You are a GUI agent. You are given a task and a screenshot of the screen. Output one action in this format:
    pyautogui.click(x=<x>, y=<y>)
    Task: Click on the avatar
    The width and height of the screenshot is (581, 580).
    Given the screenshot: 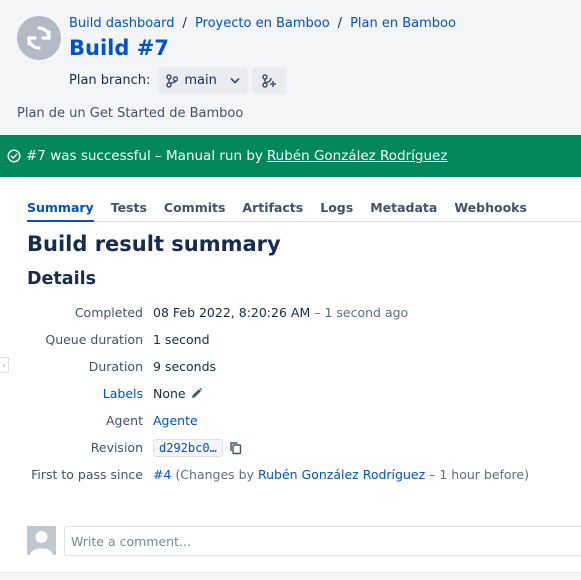 What is the action you would take?
    pyautogui.click(x=41, y=540)
    